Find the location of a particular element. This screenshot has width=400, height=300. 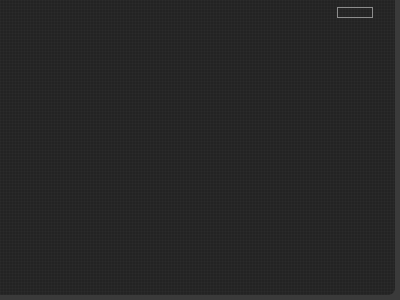

corner-button is located at coordinates (355, 12).